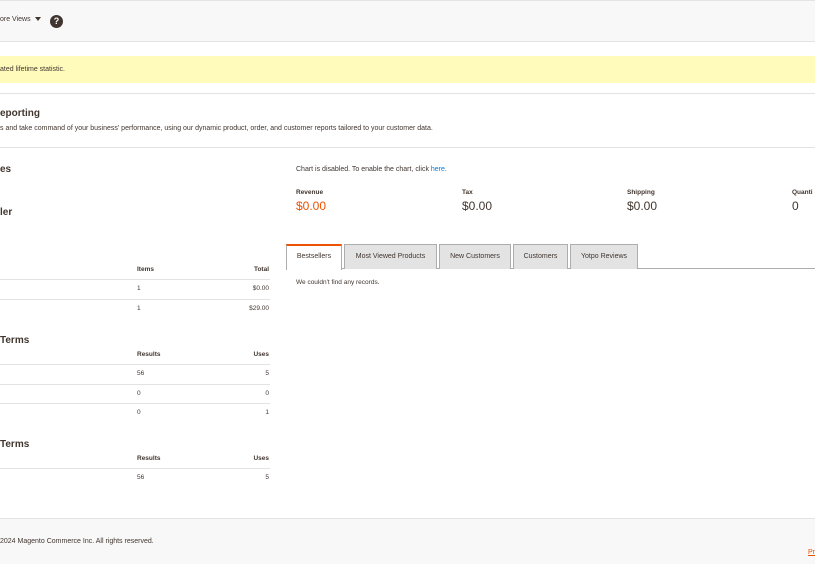 Image resolution: width=815 pixels, height=564 pixels. What do you see at coordinates (145, 269) in the screenshot?
I see `column-header-items: Items` at bounding box center [145, 269].